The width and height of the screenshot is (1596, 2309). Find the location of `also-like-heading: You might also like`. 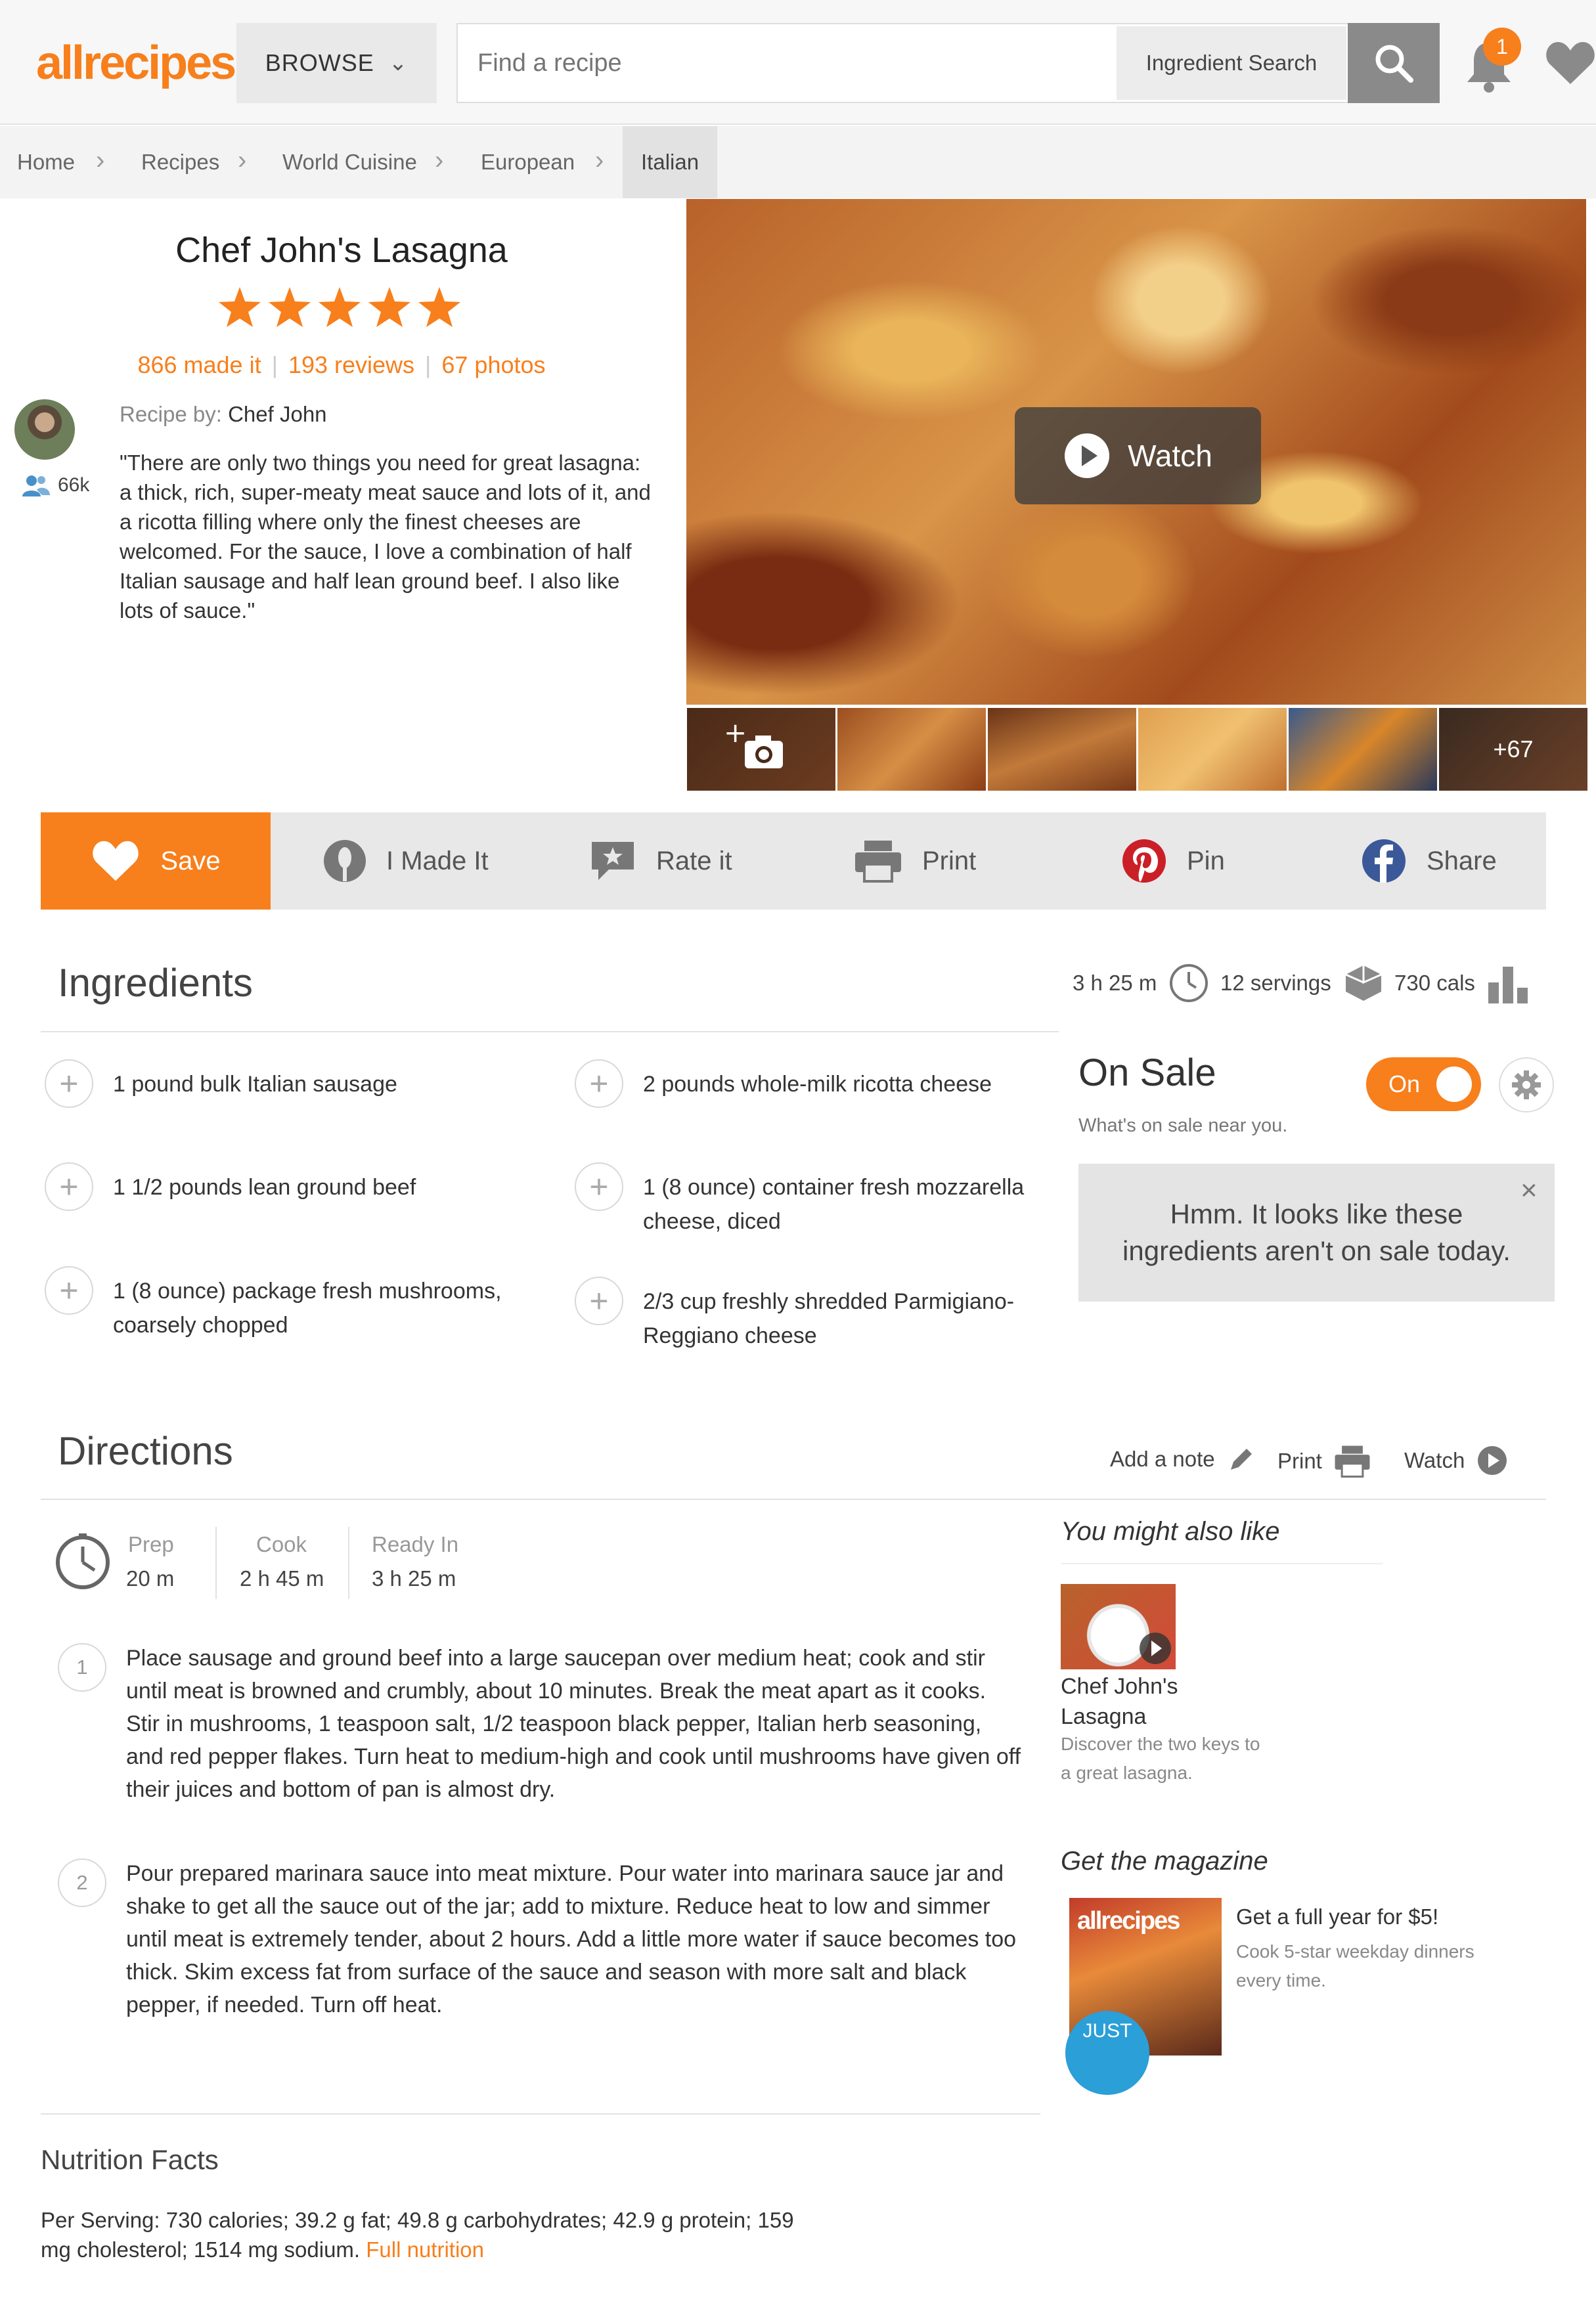

also-like-heading: You might also like is located at coordinates (1170, 1531).